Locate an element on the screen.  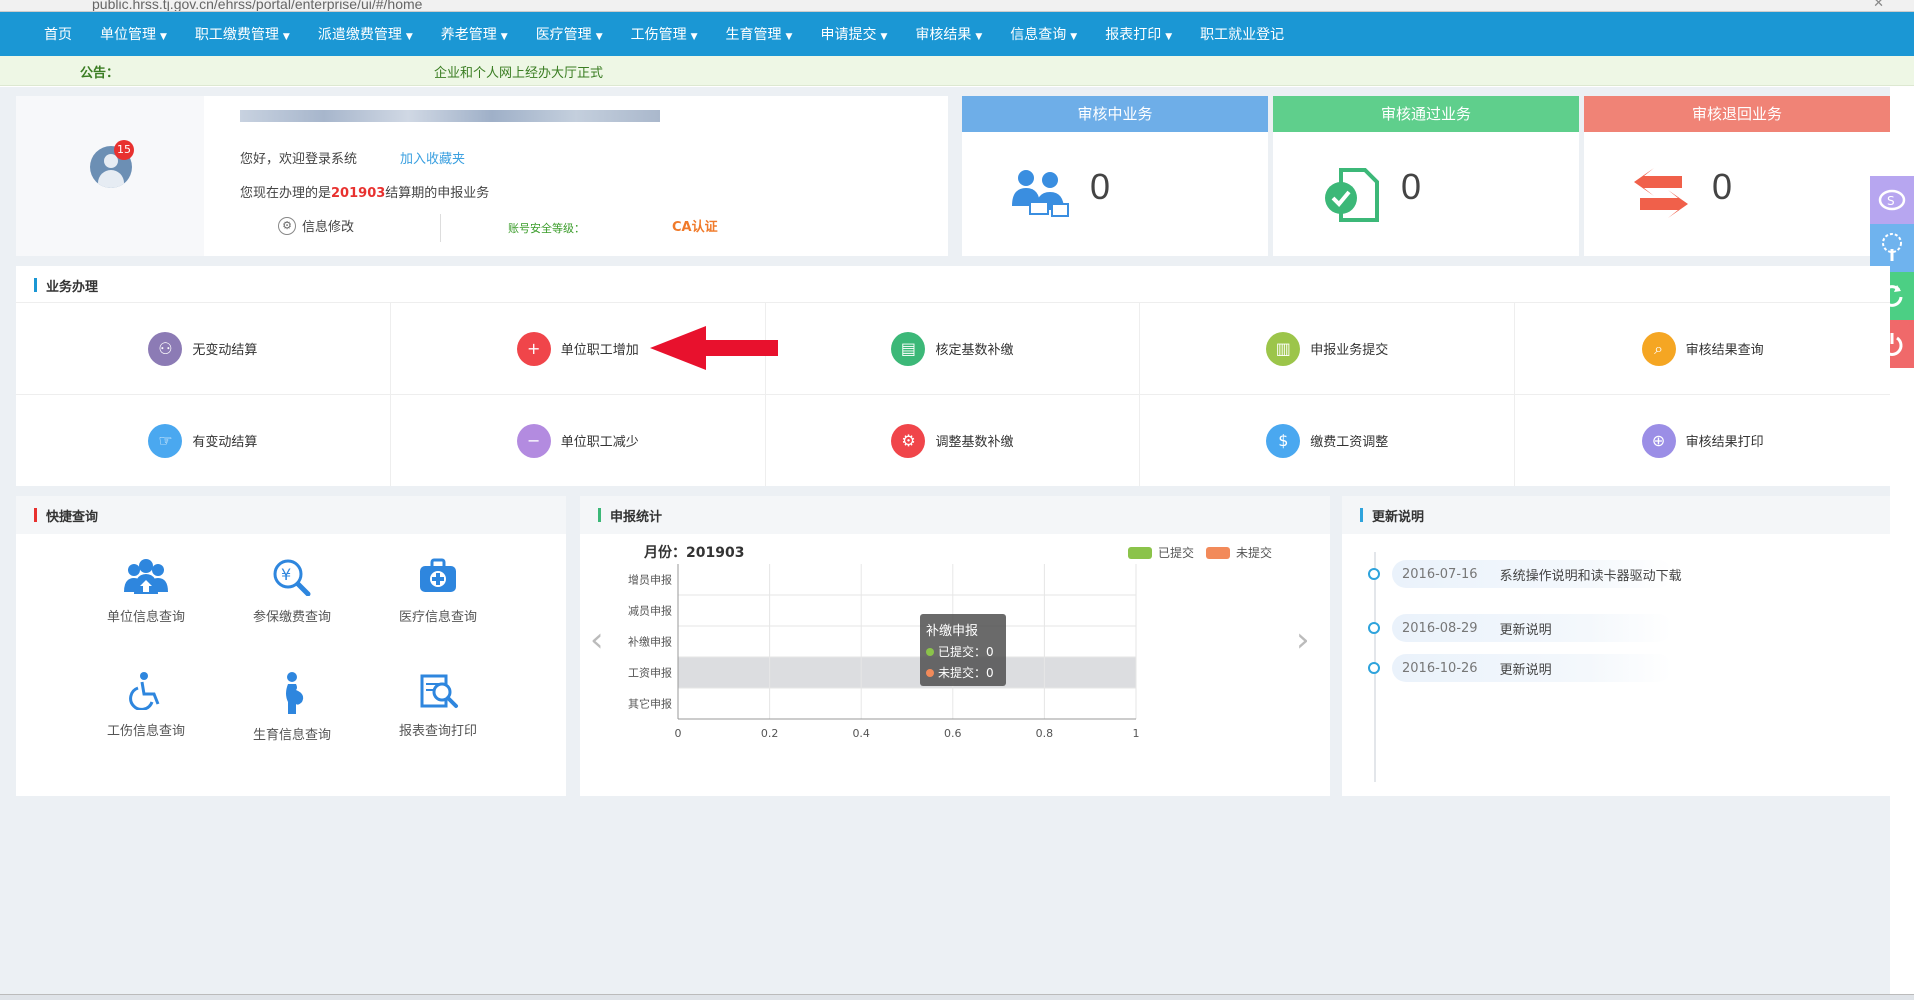
quick-item-maternity: 生育信息查询 is located at coordinates (292, 707).